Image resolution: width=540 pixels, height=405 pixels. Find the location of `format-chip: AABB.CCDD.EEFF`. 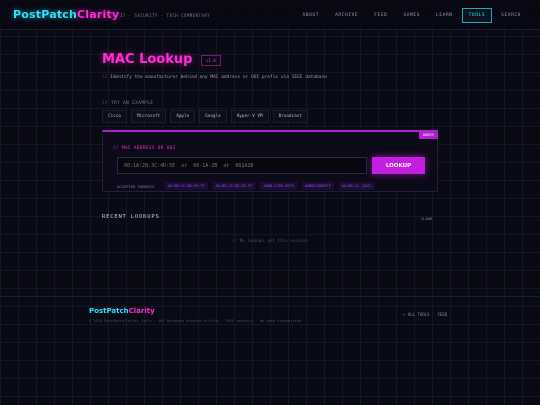

format-chip: AABB.CCDD.EEFF is located at coordinates (278, 186).